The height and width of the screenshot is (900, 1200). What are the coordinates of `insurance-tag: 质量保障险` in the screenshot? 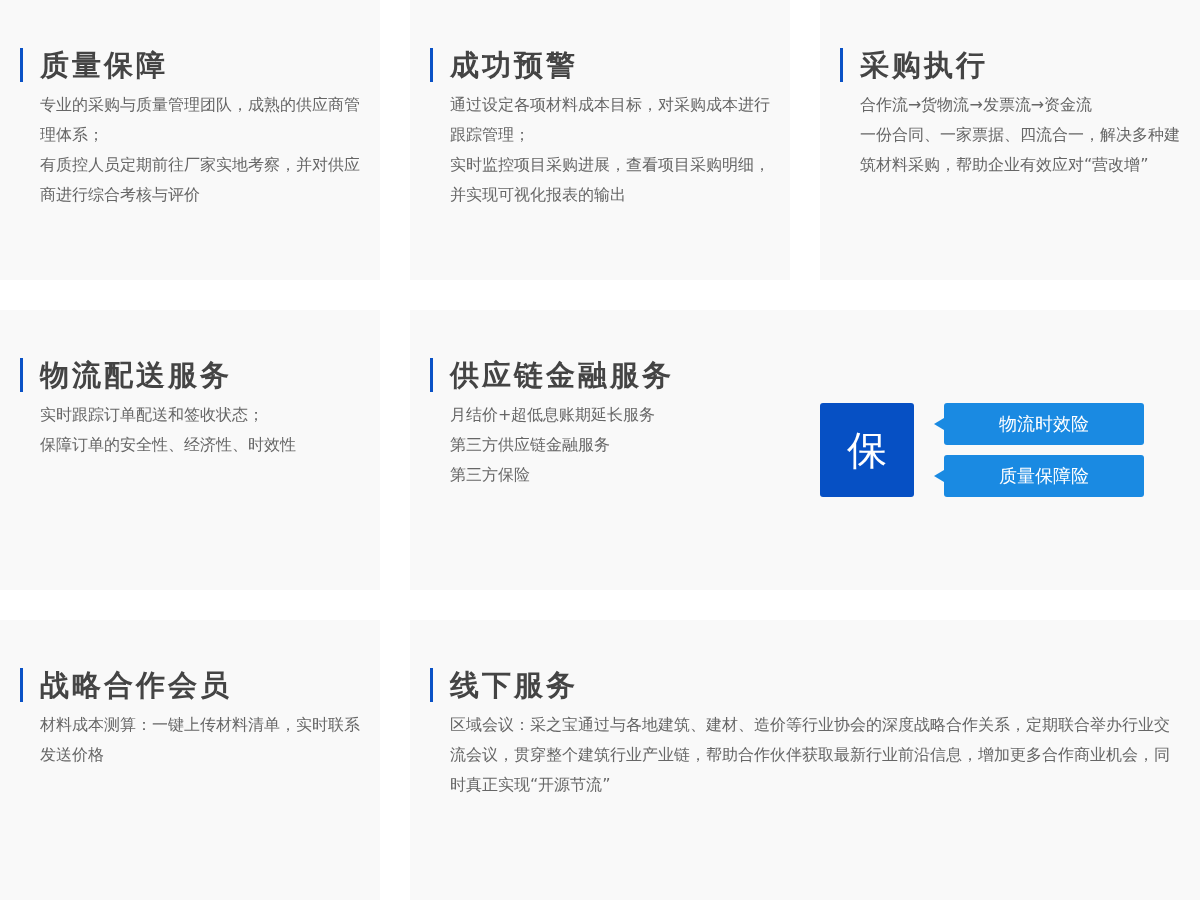 It's located at (1044, 476).